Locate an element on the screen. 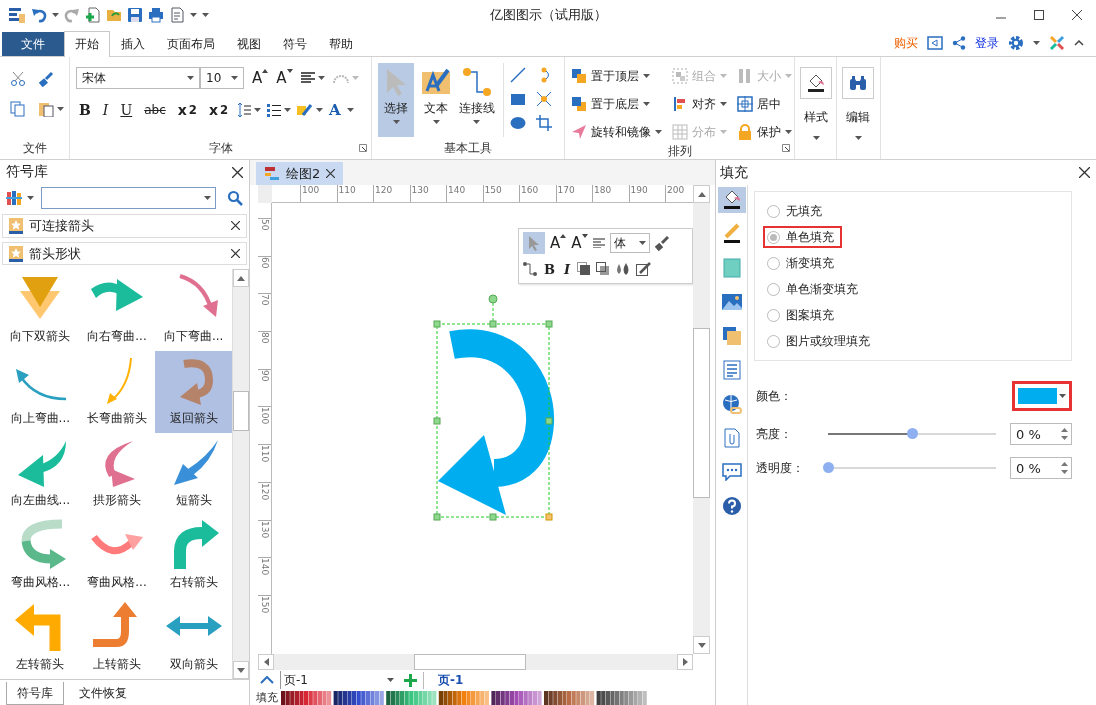 The image size is (1096, 705). fill-option: 图片或纹理填充 is located at coordinates (820, 341).